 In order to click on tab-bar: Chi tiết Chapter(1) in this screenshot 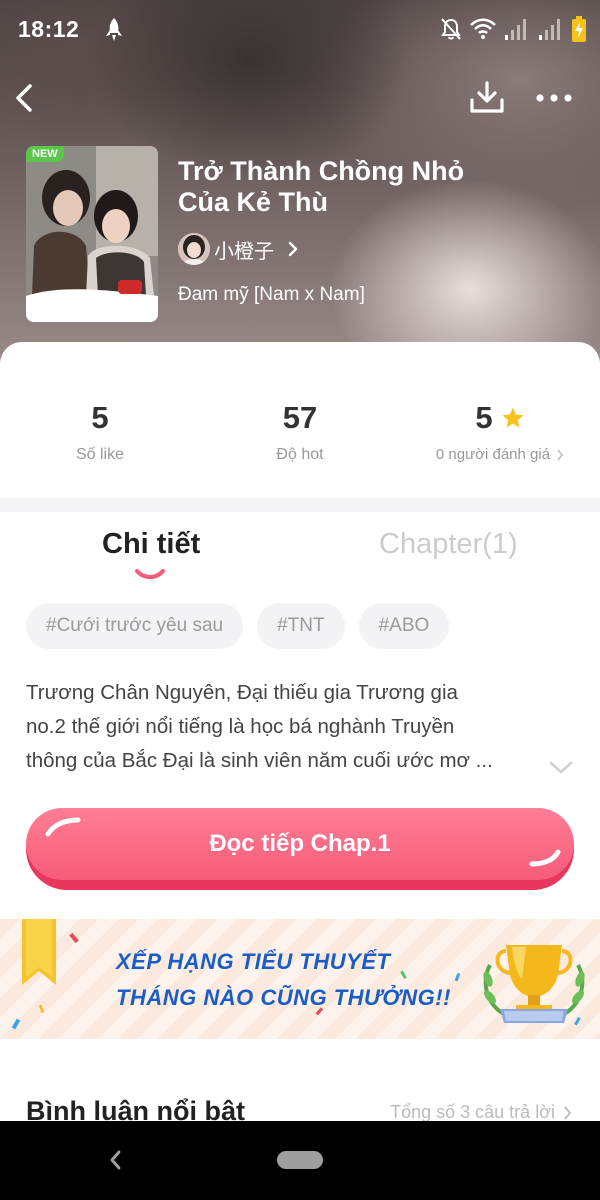, I will do `click(300, 553)`.